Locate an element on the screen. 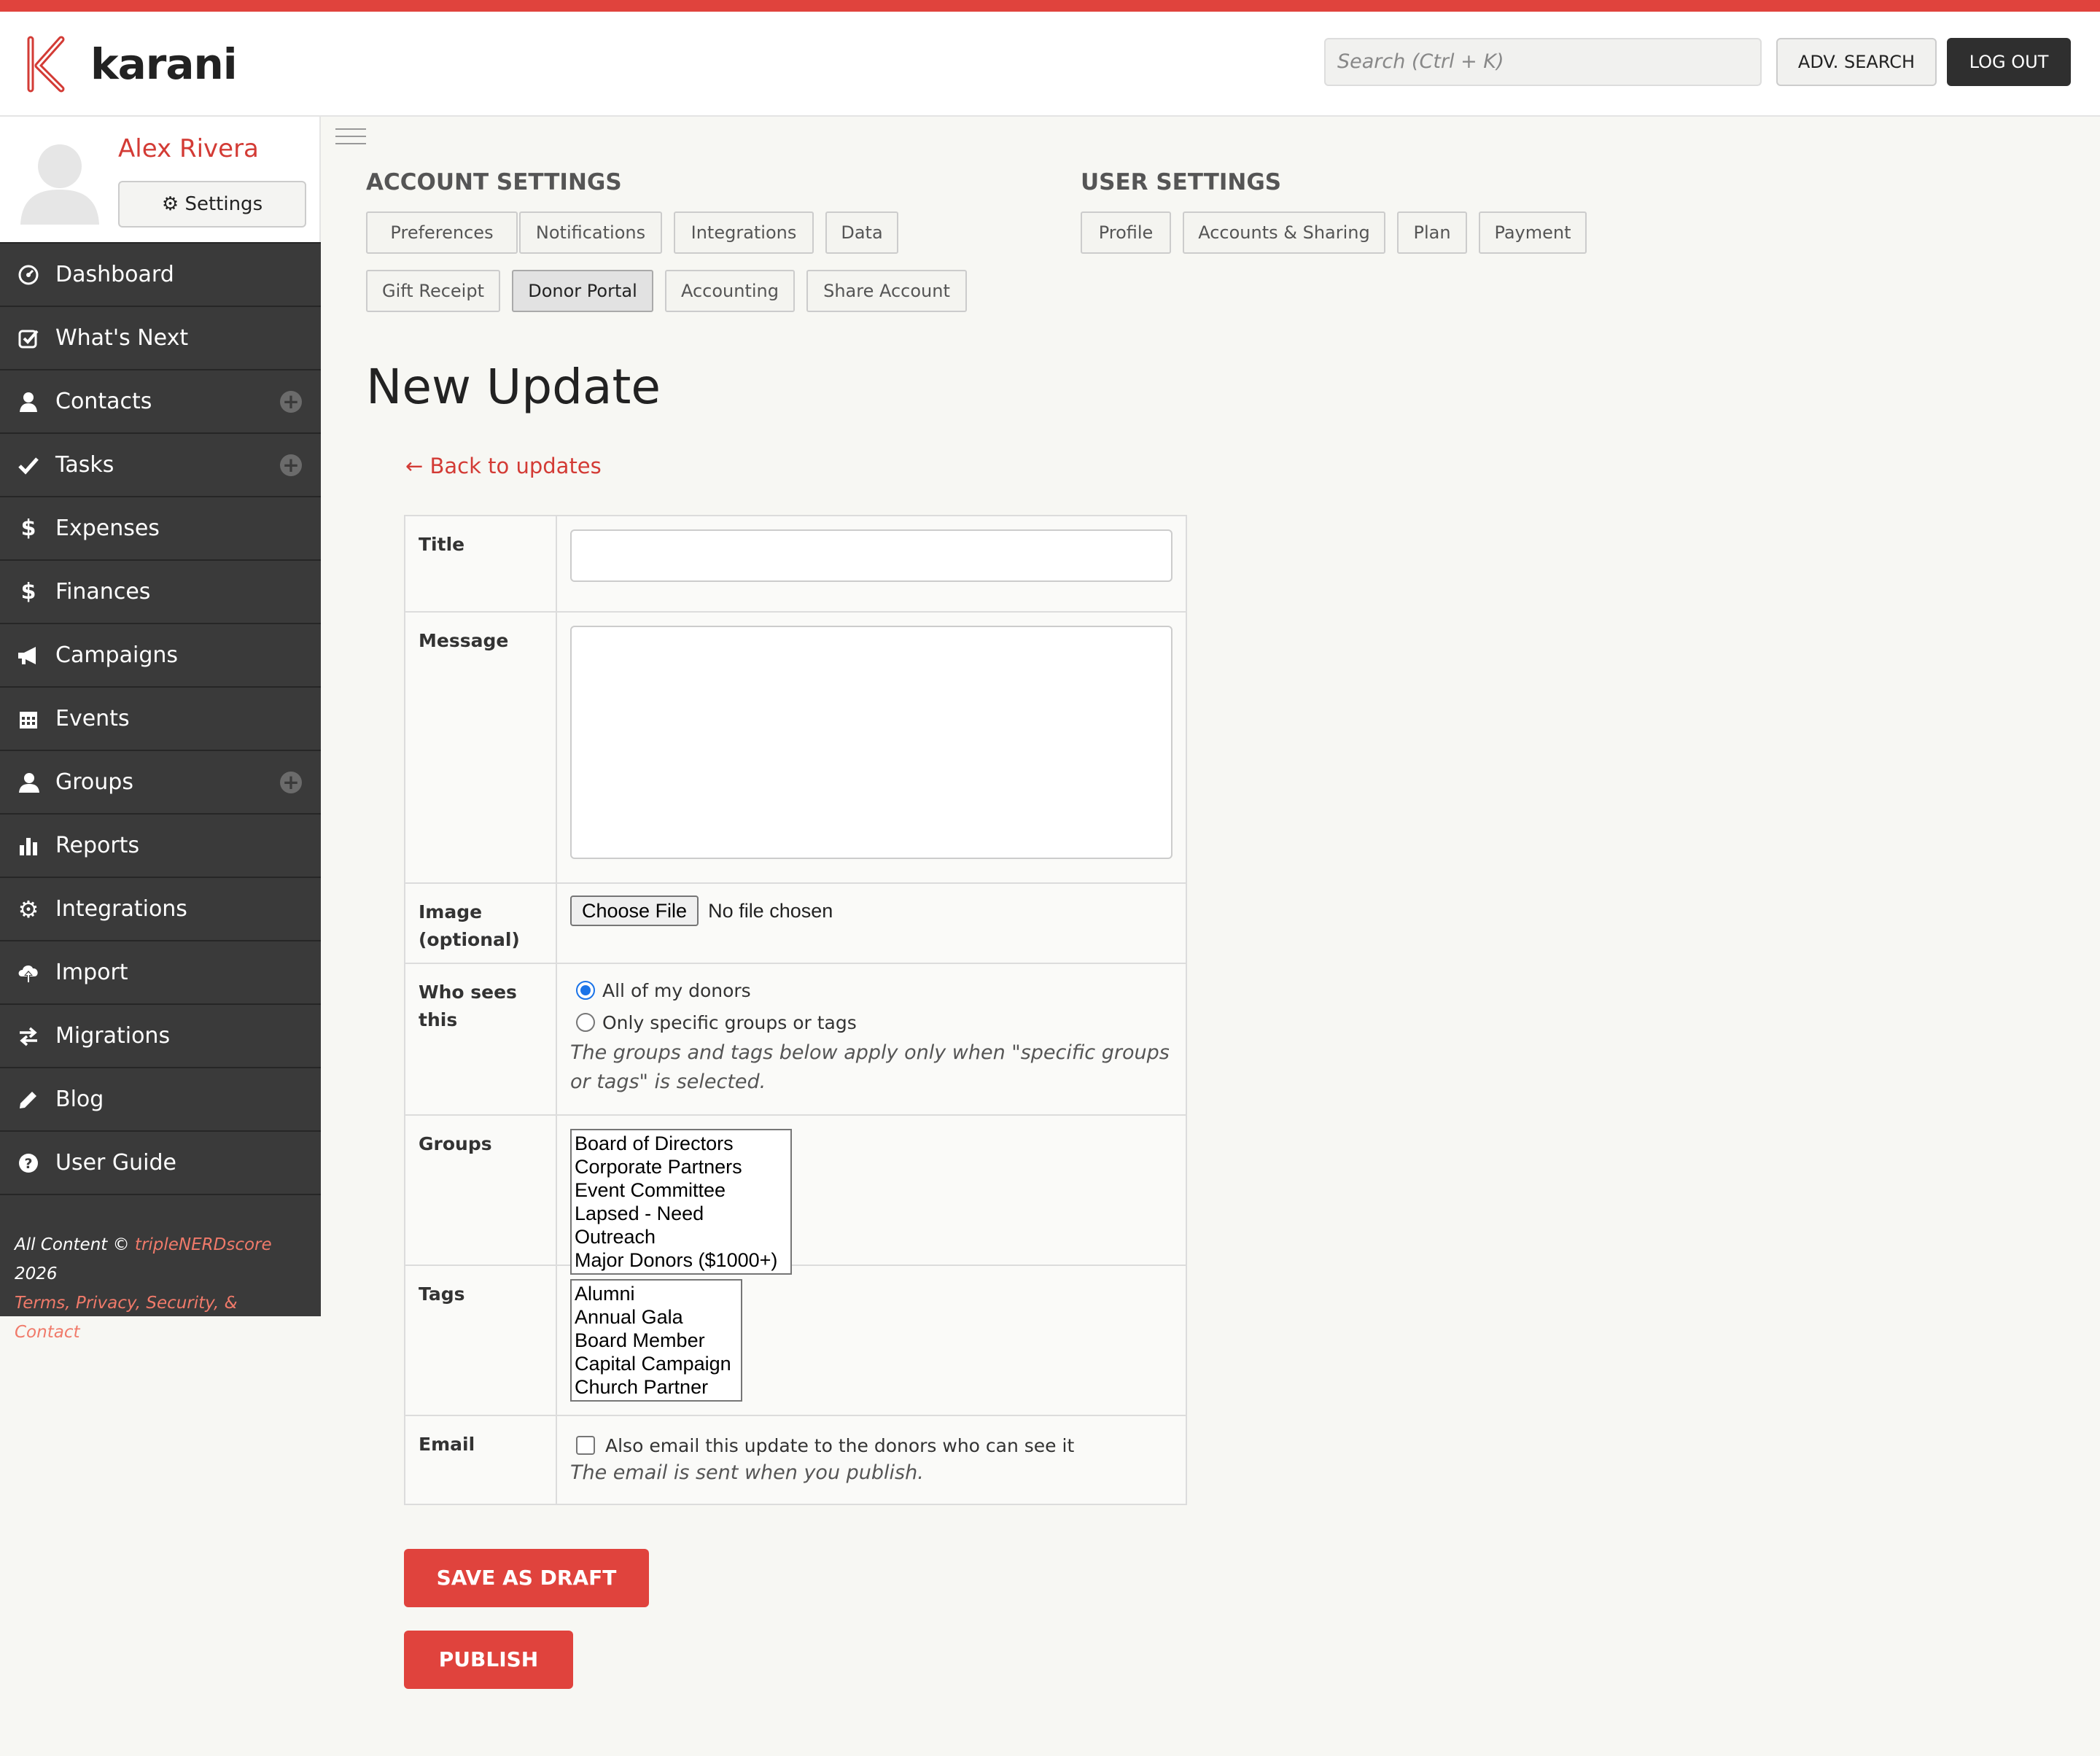 The height and width of the screenshot is (1756, 2100). list-item: Board of Directors is located at coordinates (681, 1143).